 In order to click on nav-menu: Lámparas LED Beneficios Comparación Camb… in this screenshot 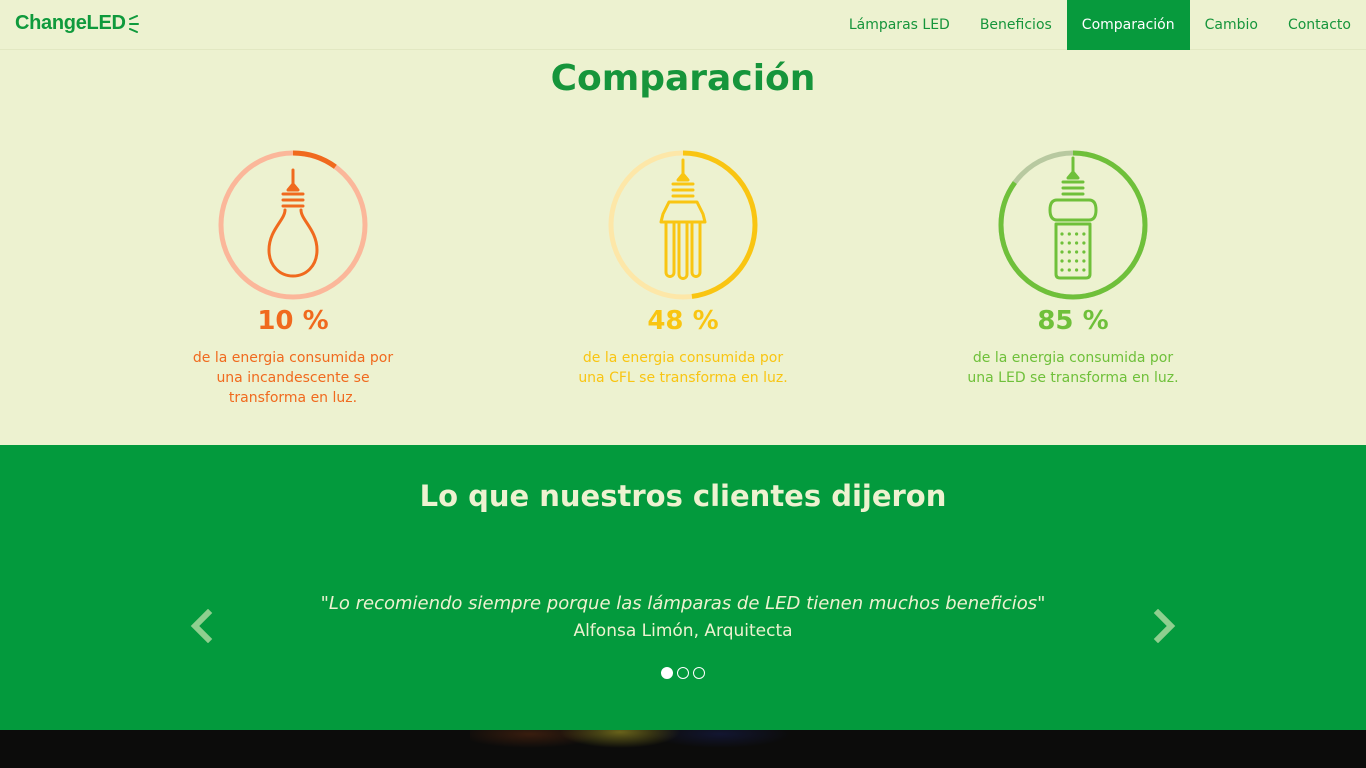, I will do `click(1100, 25)`.